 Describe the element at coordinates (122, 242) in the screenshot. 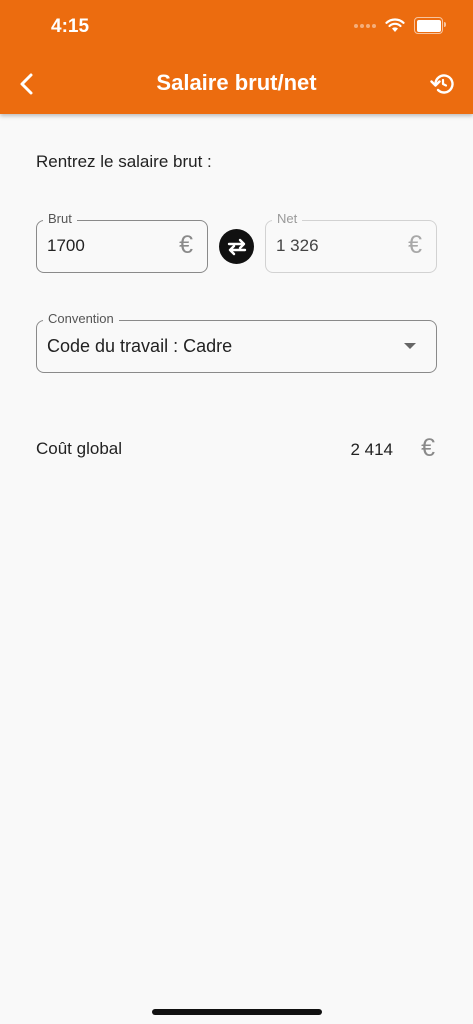

I see `gross-salary-field: Brut 1700 €` at that location.